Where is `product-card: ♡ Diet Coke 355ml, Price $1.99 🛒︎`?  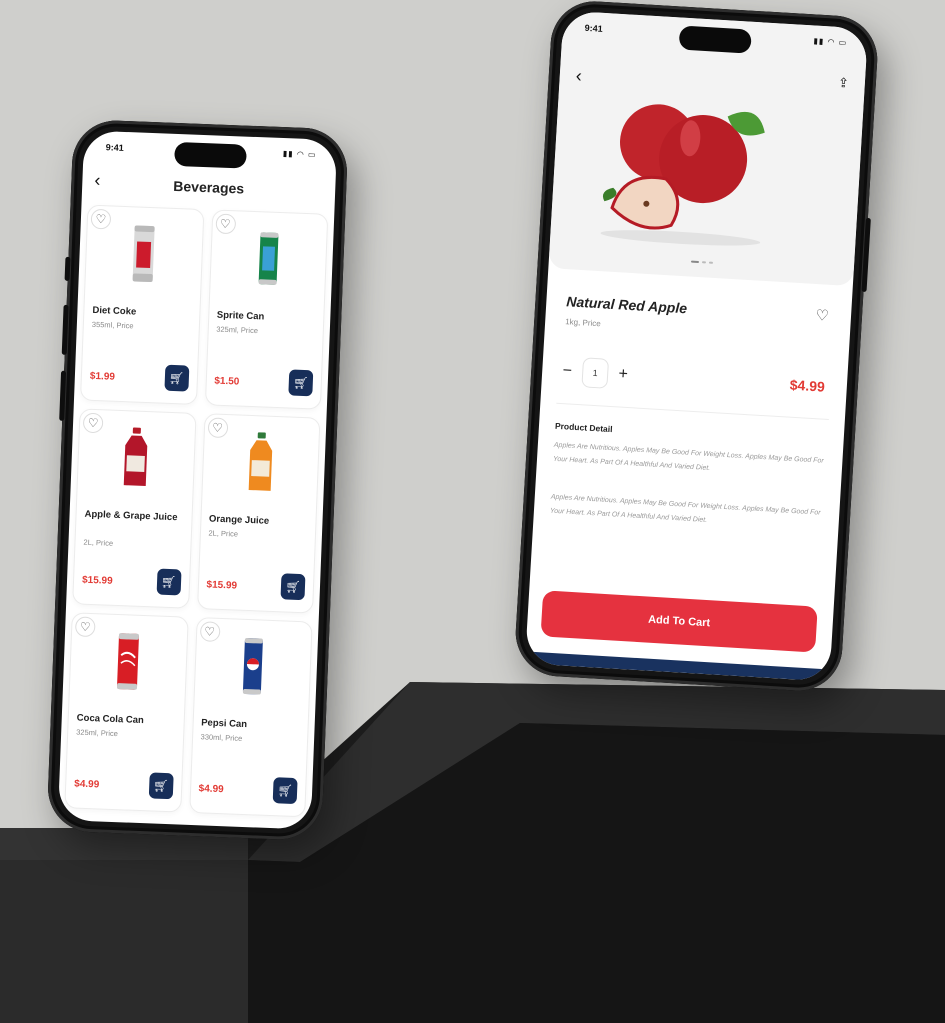 product-card: ♡ Diet Coke 355ml, Price $1.99 🛒︎ is located at coordinates (141, 304).